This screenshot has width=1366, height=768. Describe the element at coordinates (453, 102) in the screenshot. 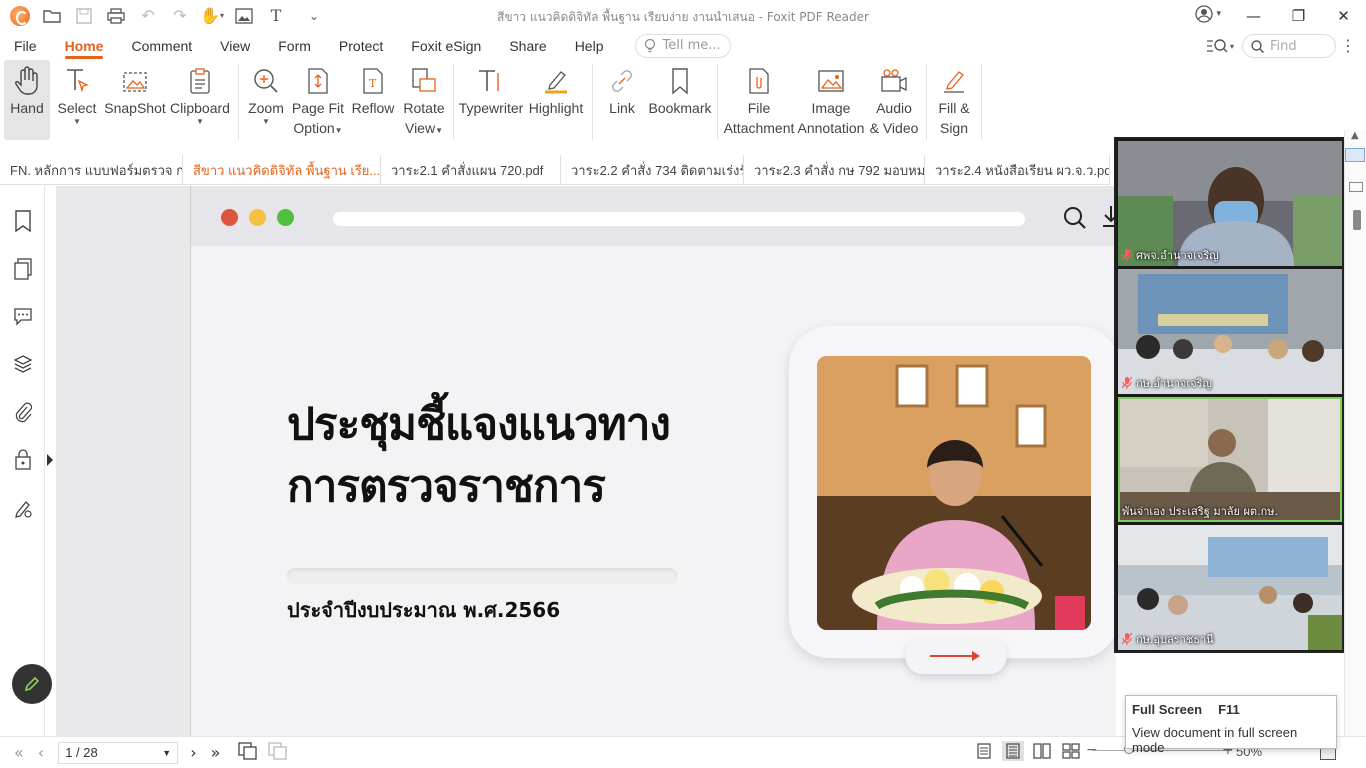

I see `ribbon-separator` at that location.